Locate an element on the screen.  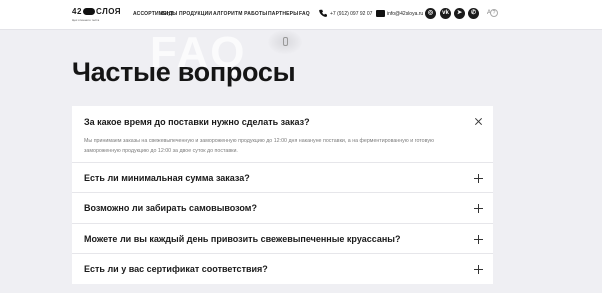
faq-question: Возможно ли забирать самовывозом? is located at coordinates (282, 203).